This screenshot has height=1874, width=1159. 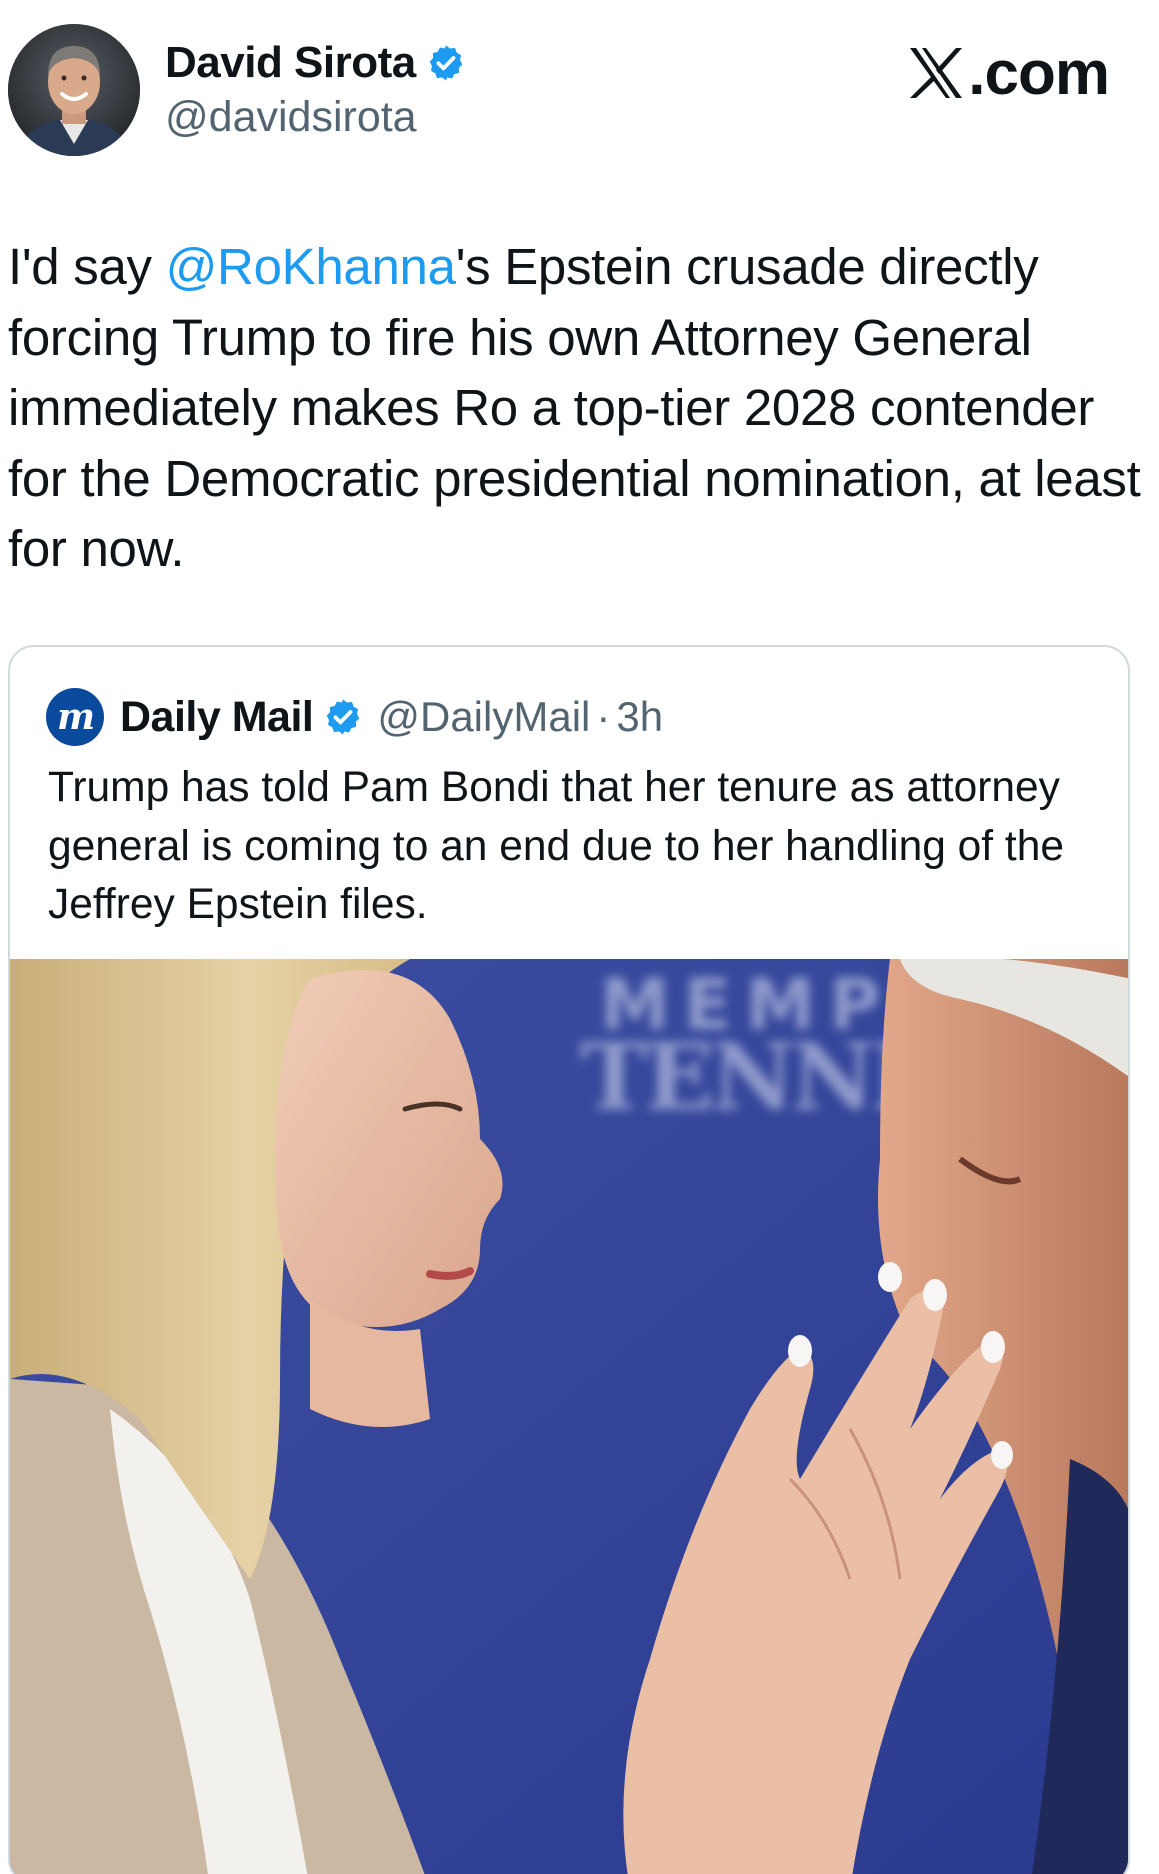 I want to click on tweet-text-before: I'd say, so click(x=87, y=266).